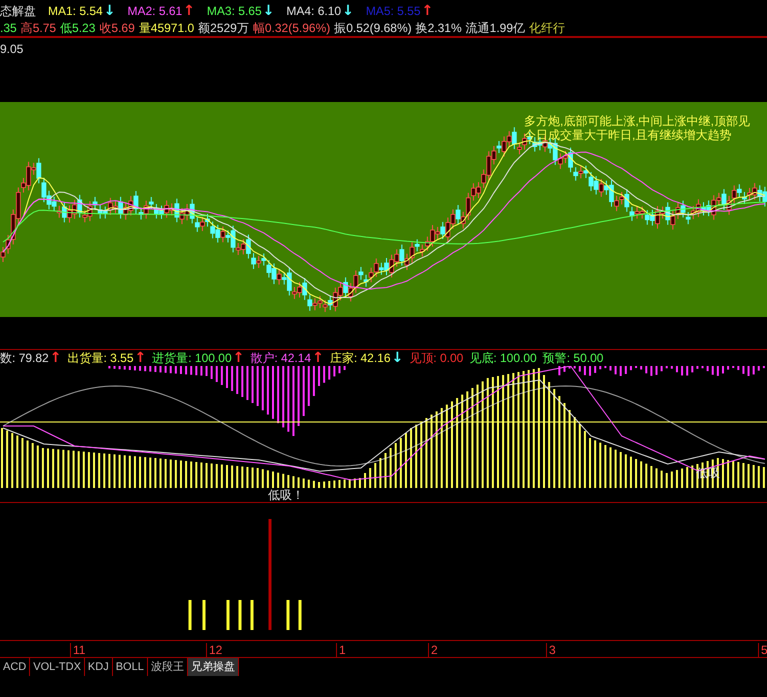  Describe the element at coordinates (373, 27) in the screenshot. I see `quote-value: 振0.52(9.68%)` at that location.